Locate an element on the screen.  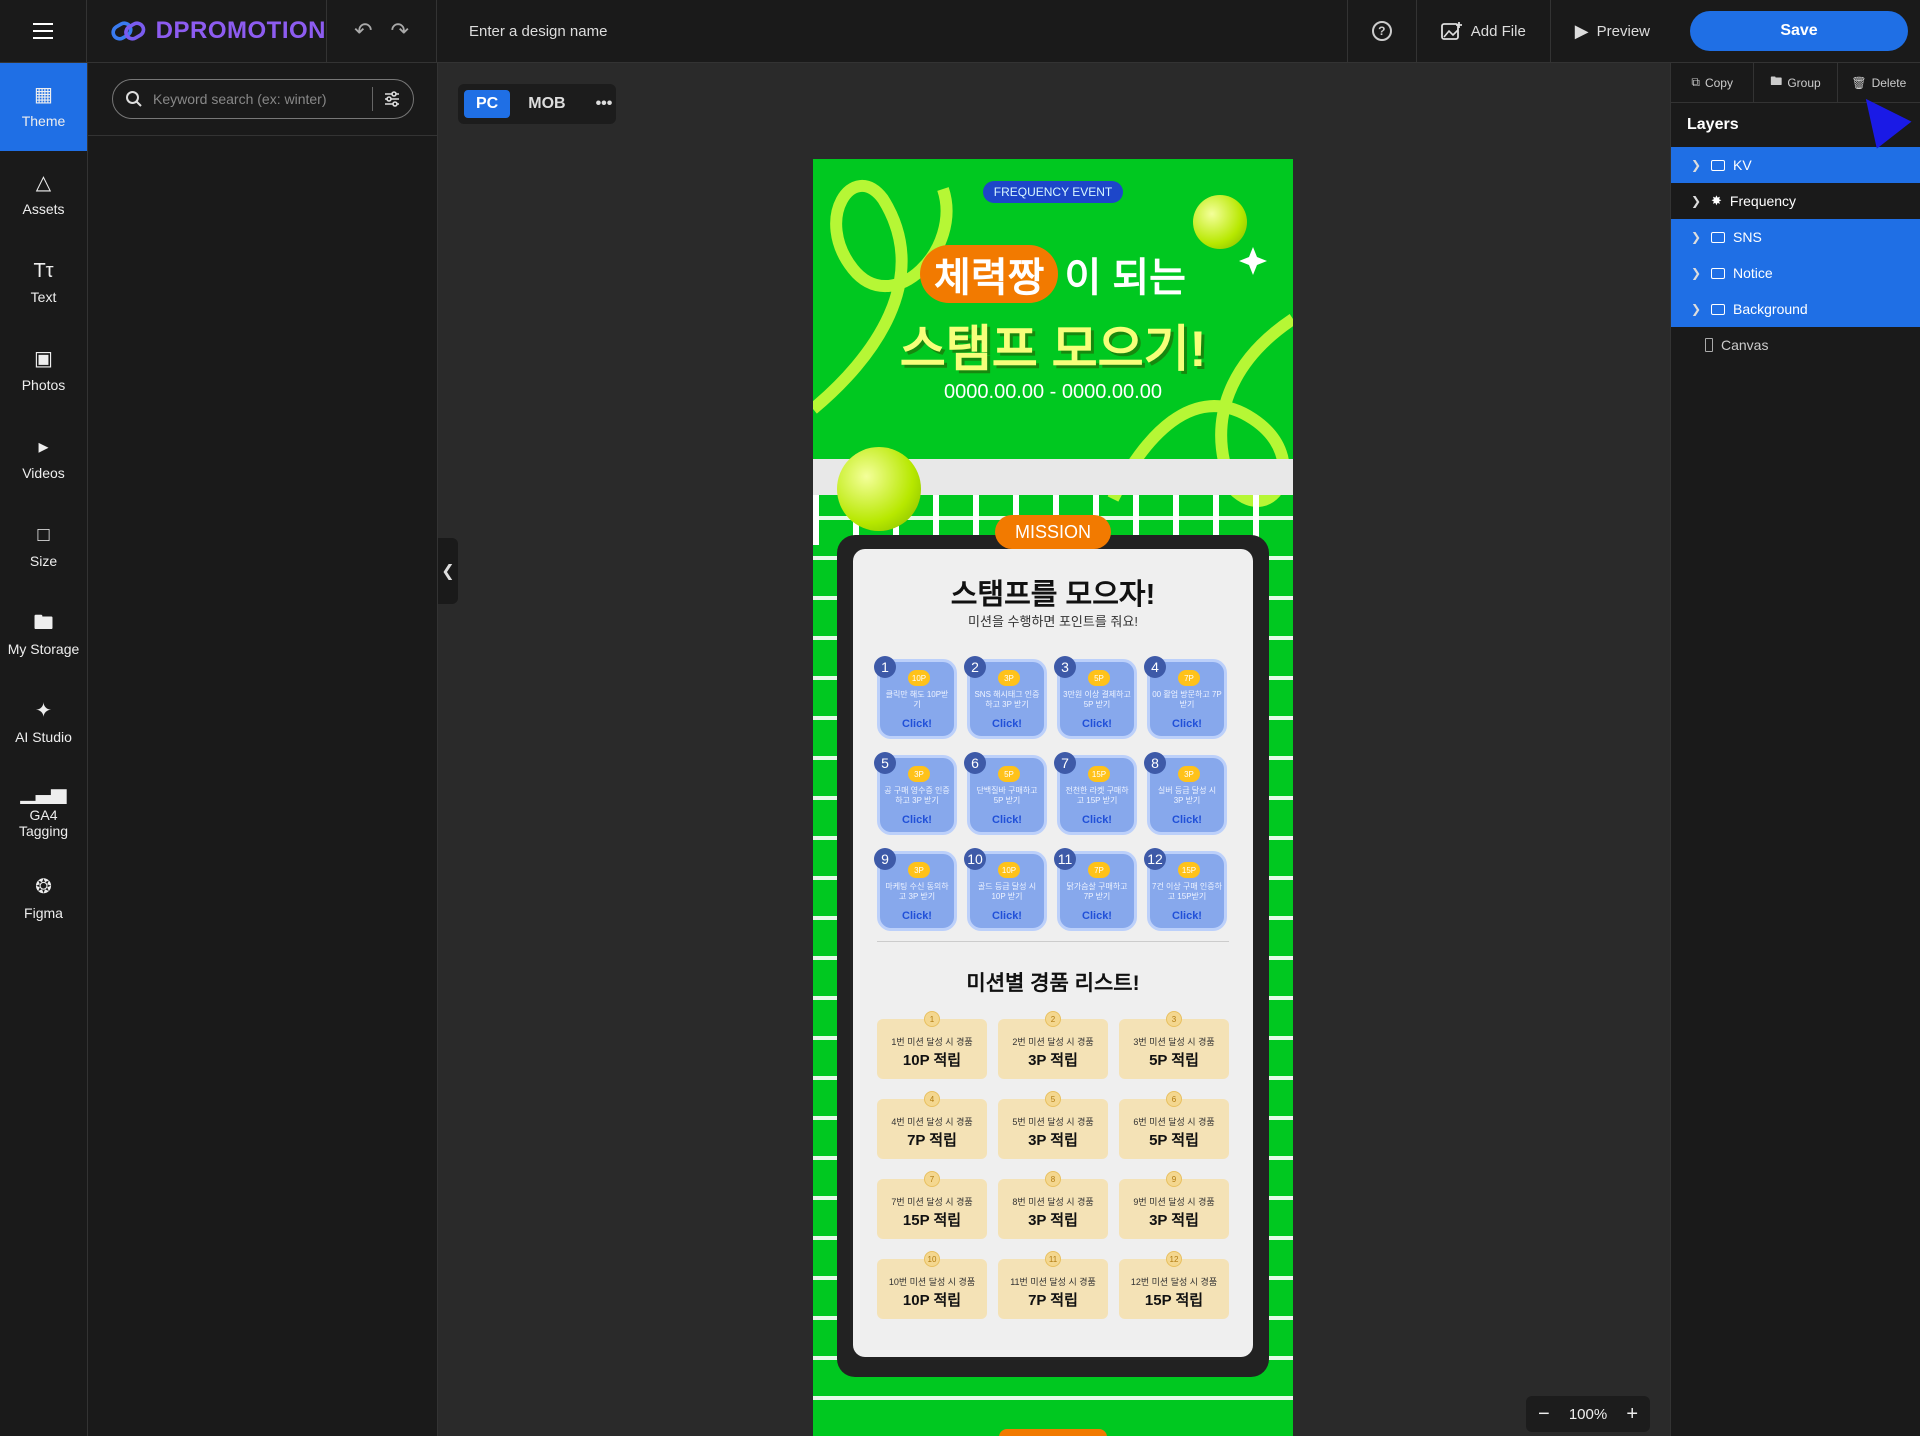
filter-icon is located at coordinates (392, 99).